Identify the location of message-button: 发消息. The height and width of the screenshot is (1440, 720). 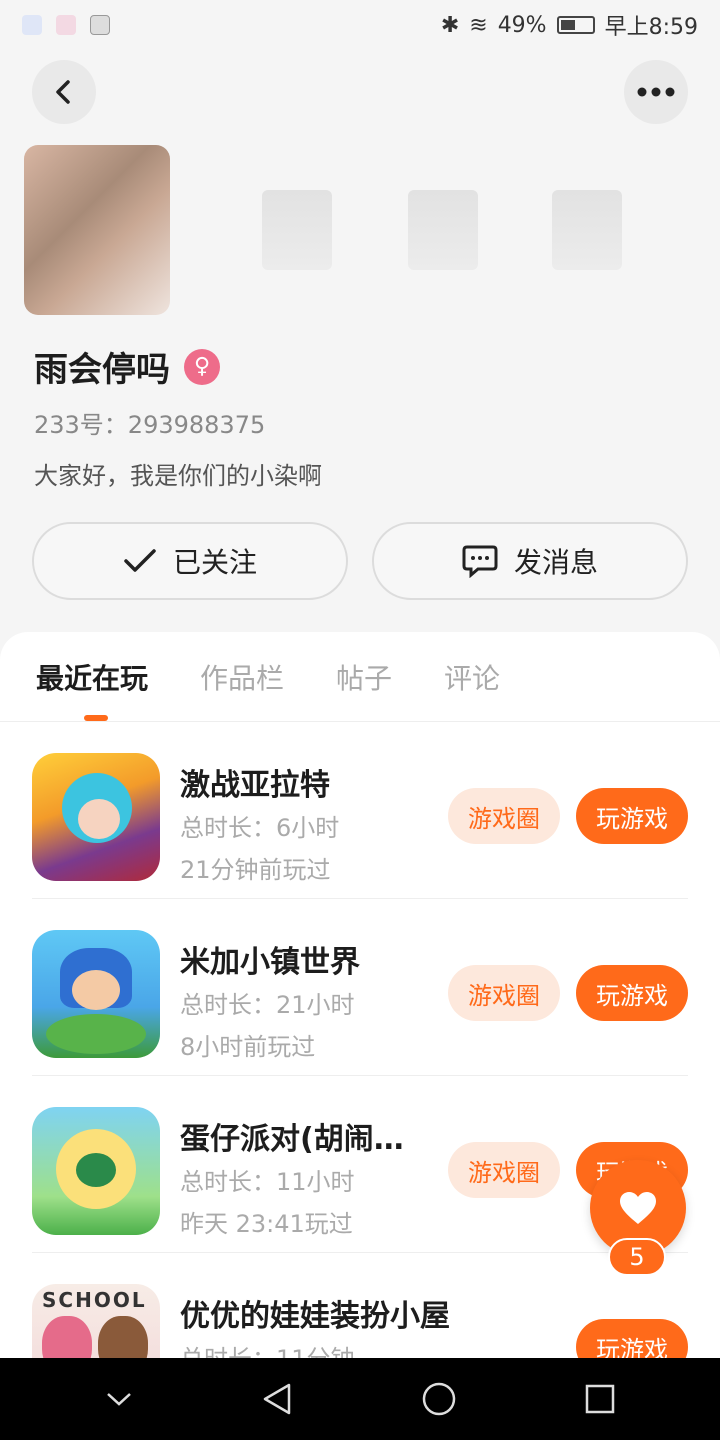
(530, 561).